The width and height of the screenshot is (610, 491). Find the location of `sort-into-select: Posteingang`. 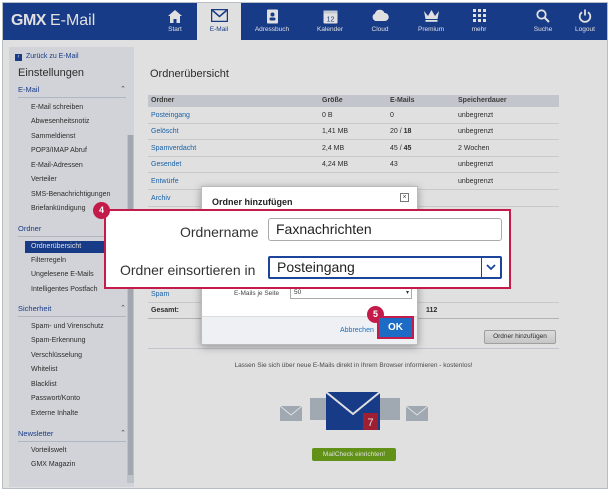

sort-into-select: Posteingang is located at coordinates (385, 267).